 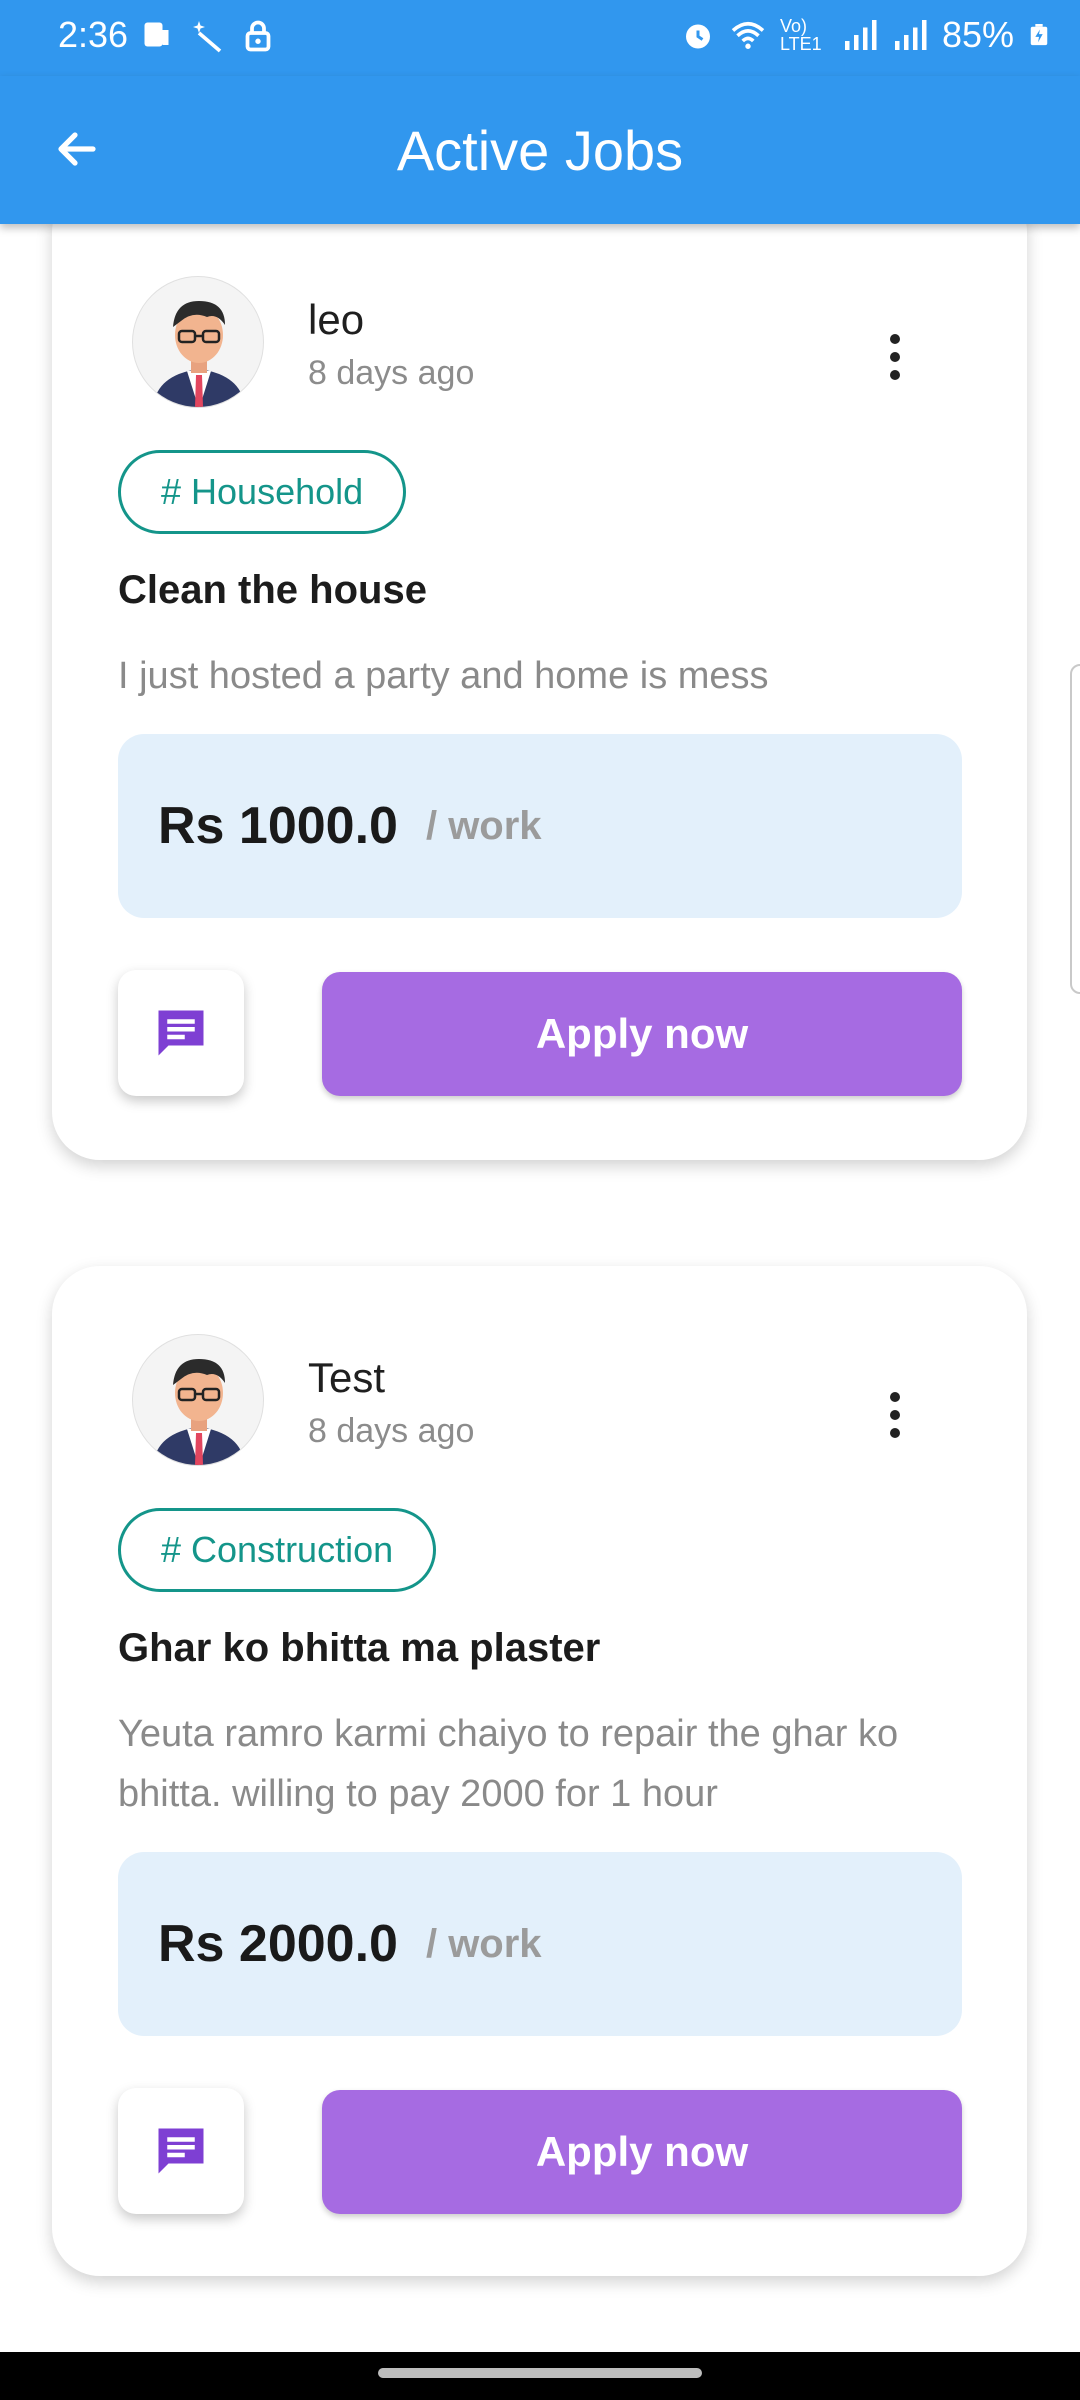 I want to click on job-description: I just hosted a party and home is mess, so click(x=443, y=676).